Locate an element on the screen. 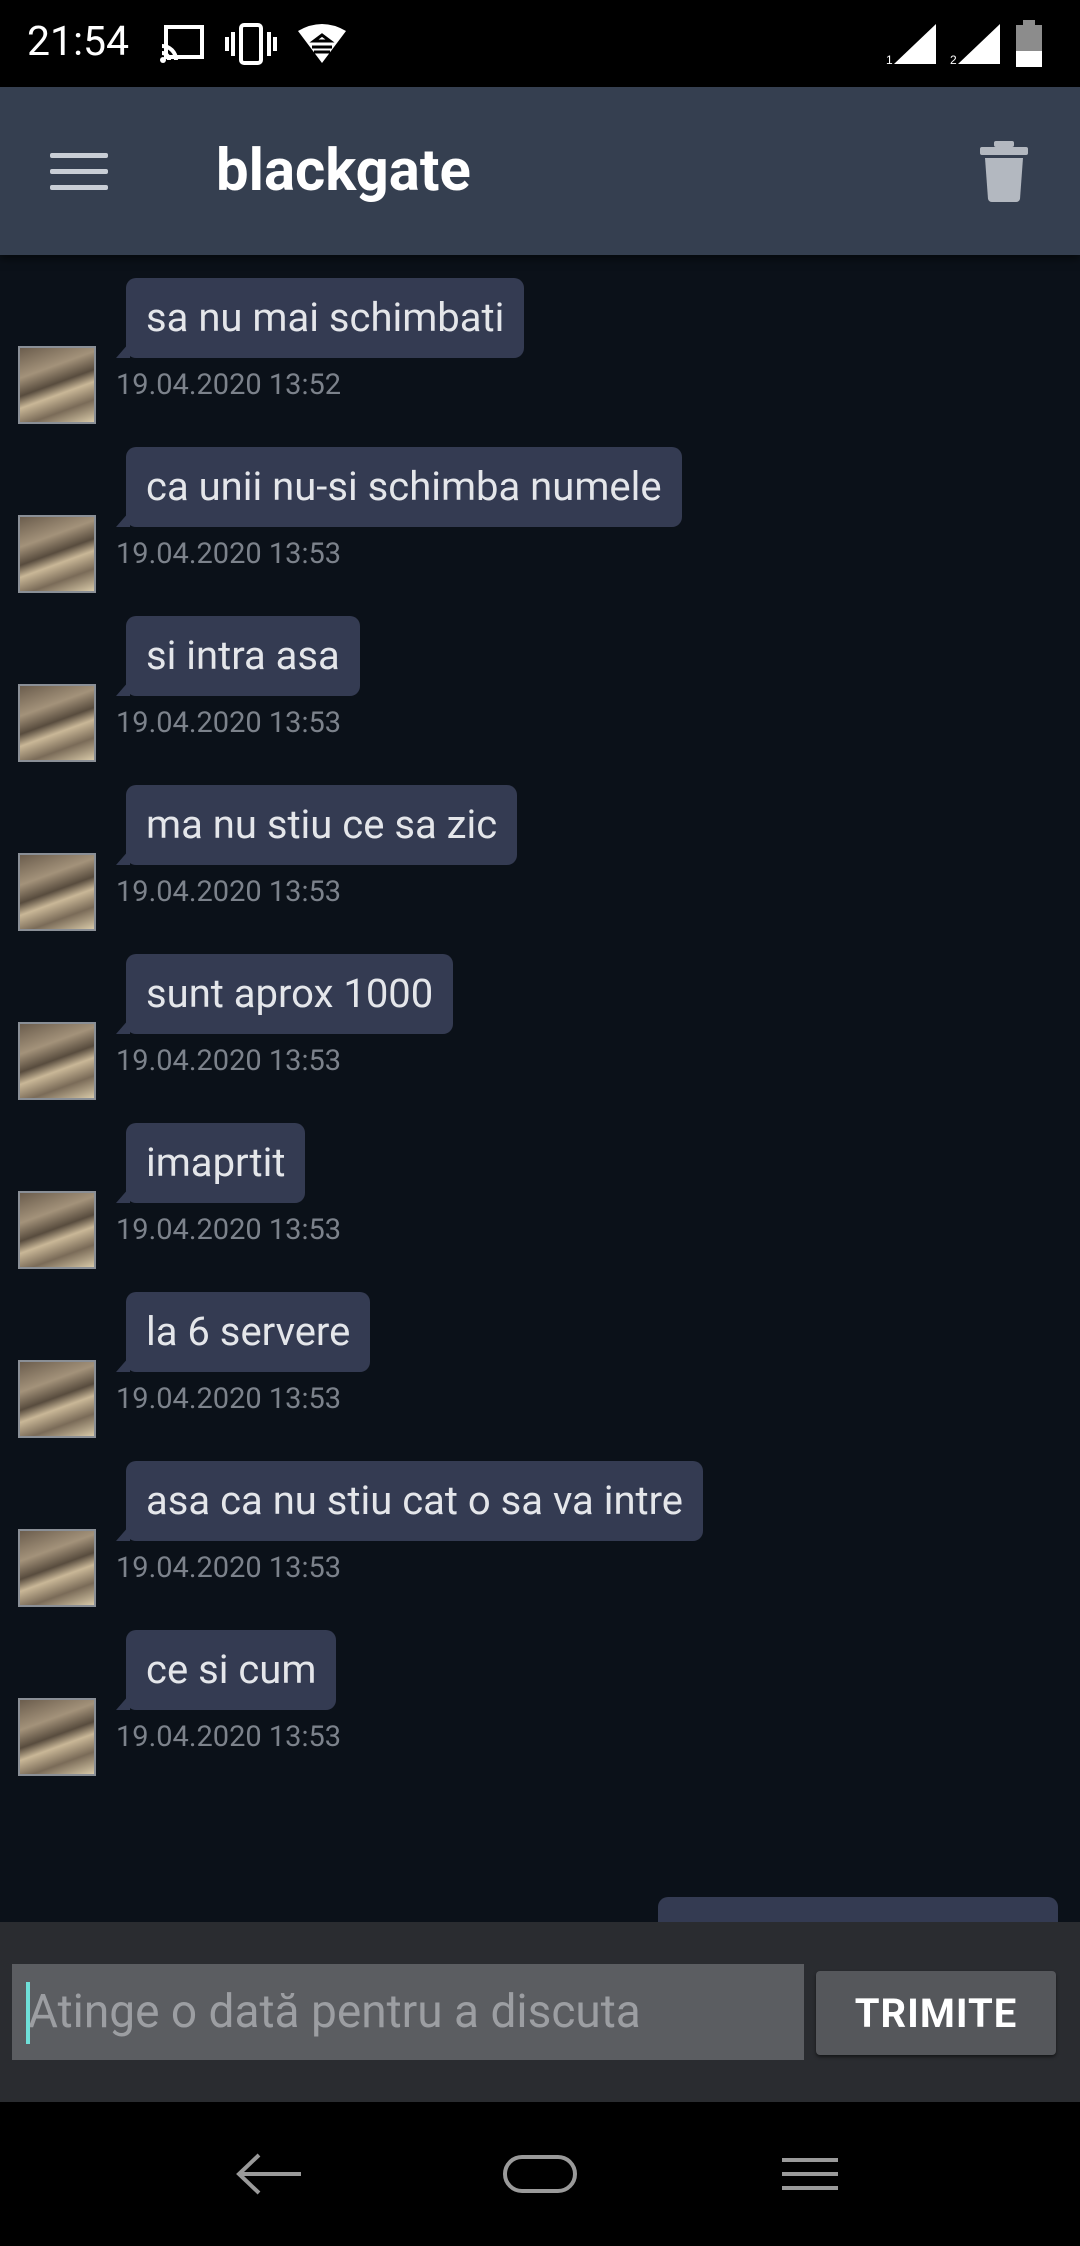 Image resolution: width=1080 pixels, height=2246 pixels. nav-back-button is located at coordinates (270, 2174).